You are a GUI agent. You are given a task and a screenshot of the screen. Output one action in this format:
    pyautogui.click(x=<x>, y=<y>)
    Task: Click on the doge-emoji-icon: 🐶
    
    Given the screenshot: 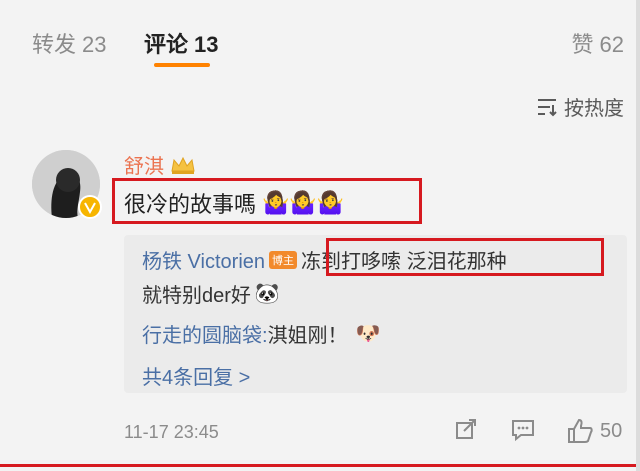 What is the action you would take?
    pyautogui.click(x=368, y=334)
    